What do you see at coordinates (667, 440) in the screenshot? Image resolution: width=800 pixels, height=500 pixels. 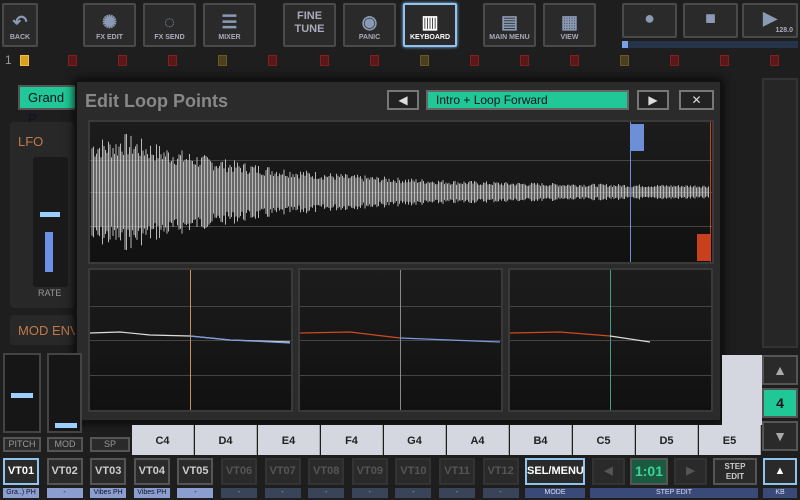 I see `piano-key: D5` at bounding box center [667, 440].